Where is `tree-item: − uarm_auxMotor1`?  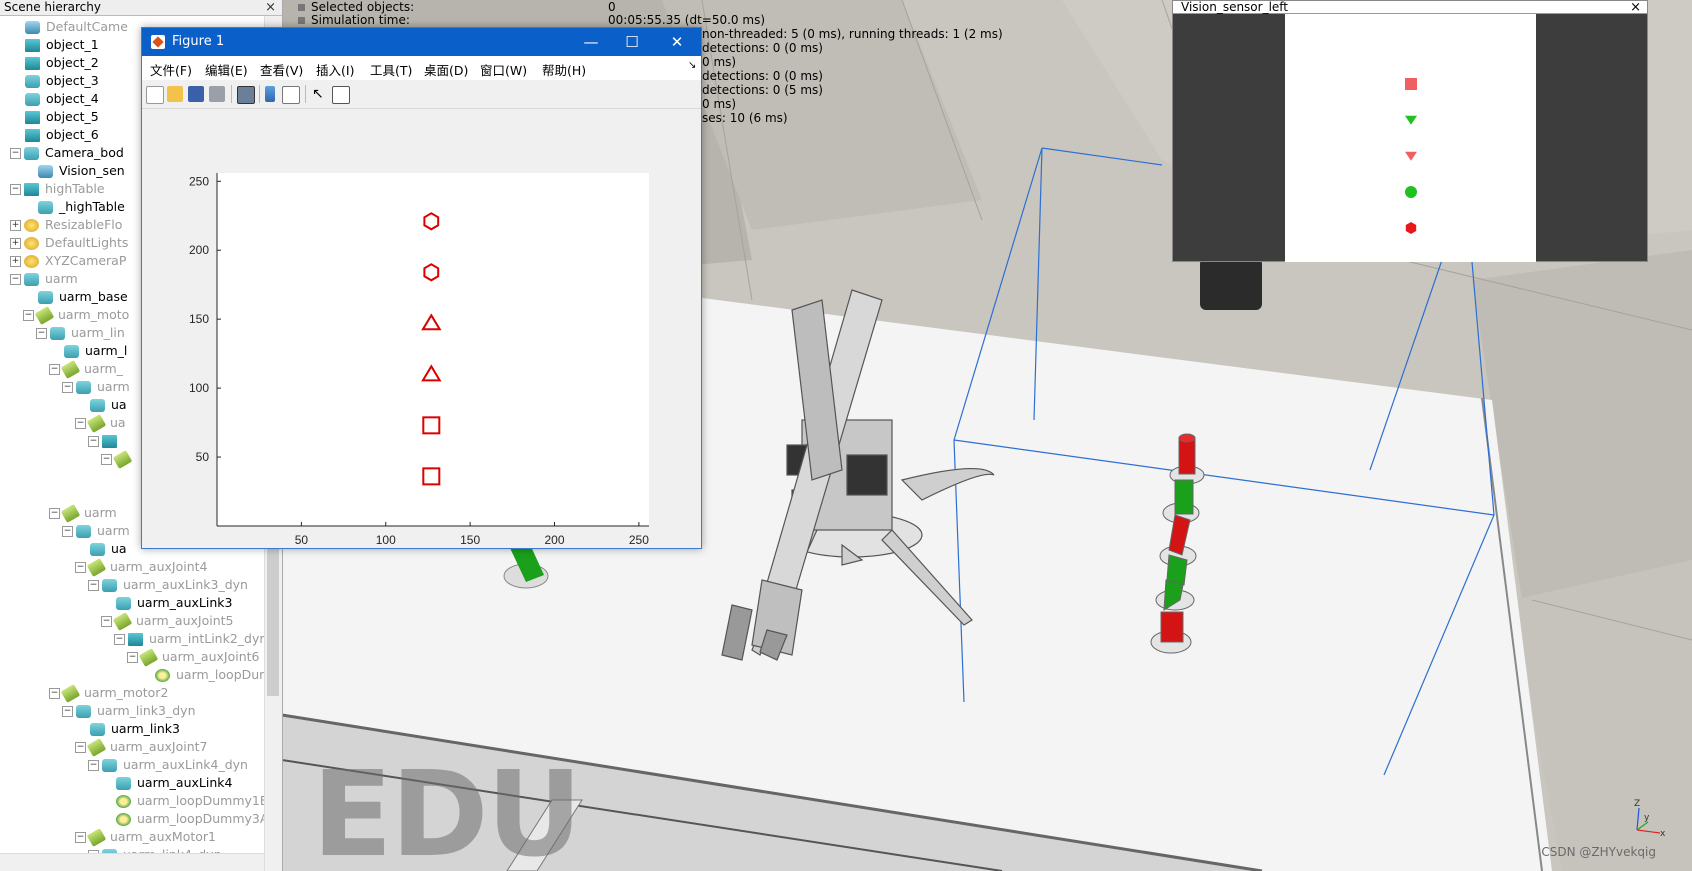 tree-item: − uarm_auxMotor1 is located at coordinates (145, 837).